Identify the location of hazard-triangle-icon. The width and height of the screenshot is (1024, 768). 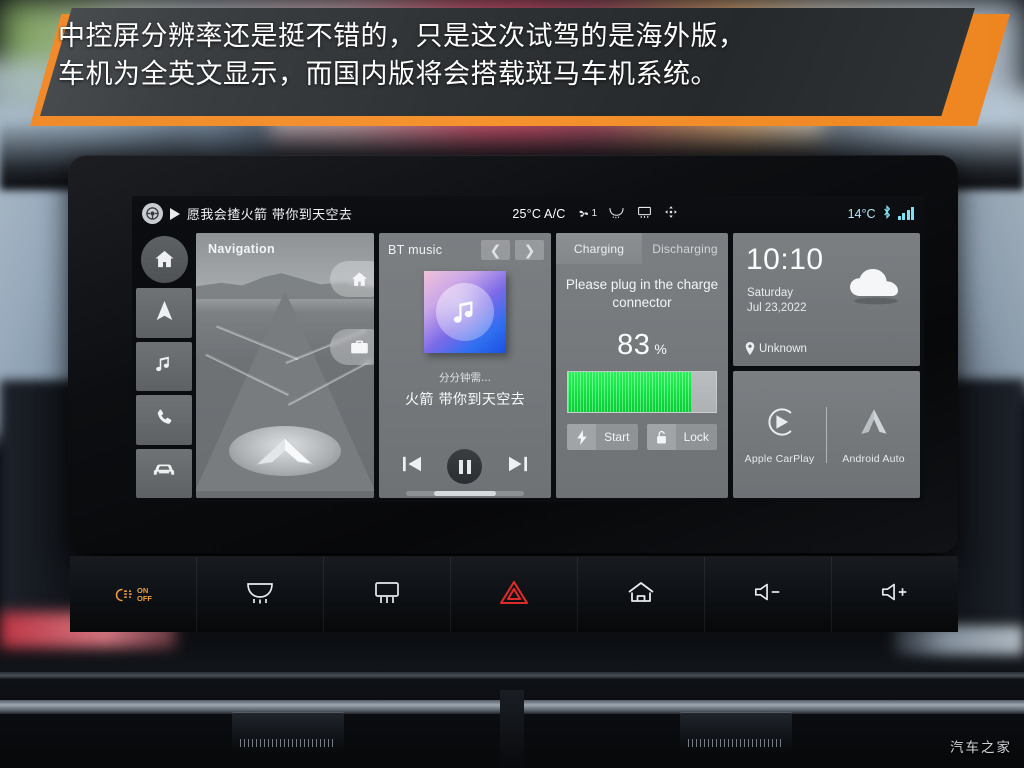
(514, 595).